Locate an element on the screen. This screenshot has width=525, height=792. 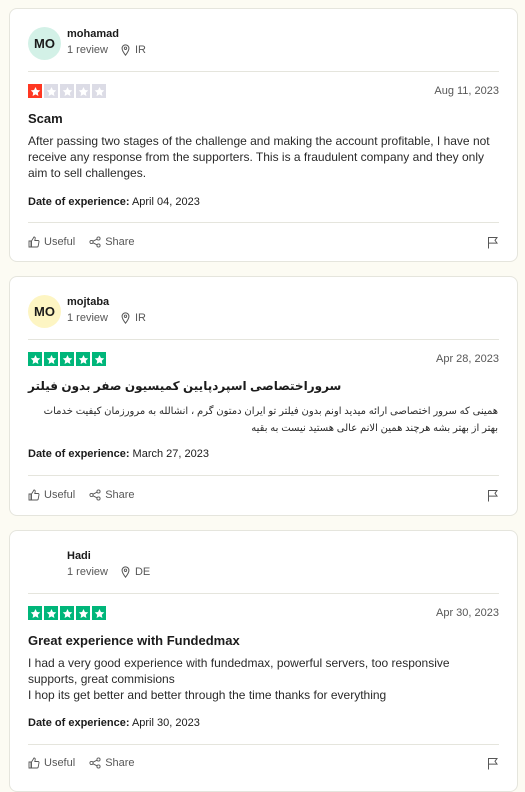
reviewer-name: mohamad is located at coordinates (93, 34).